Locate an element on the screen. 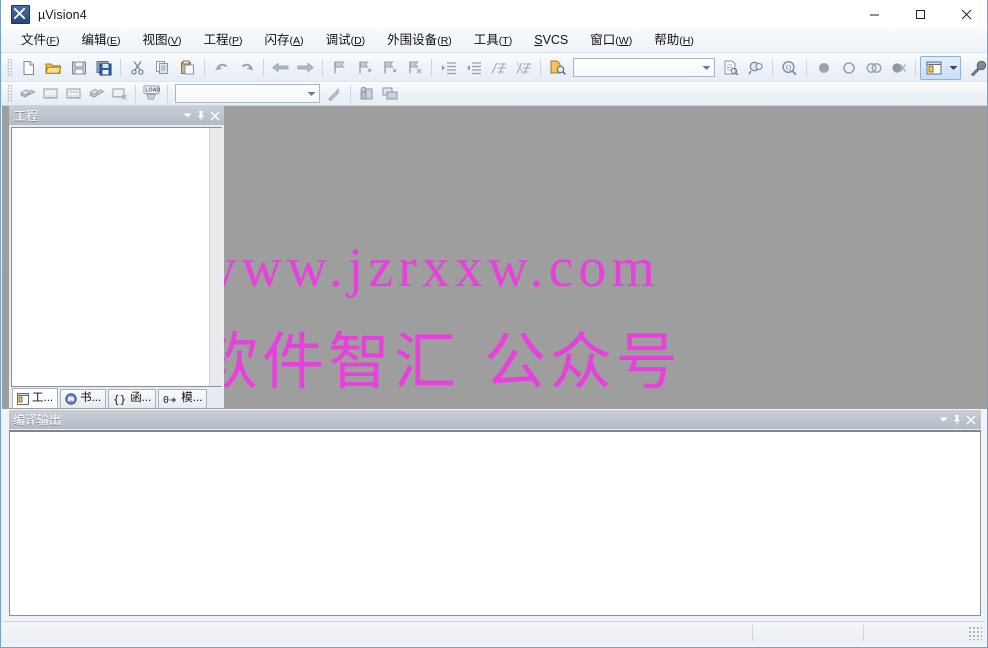 This screenshot has height=648, width=988. braces-icon: {} is located at coordinates (120, 399).